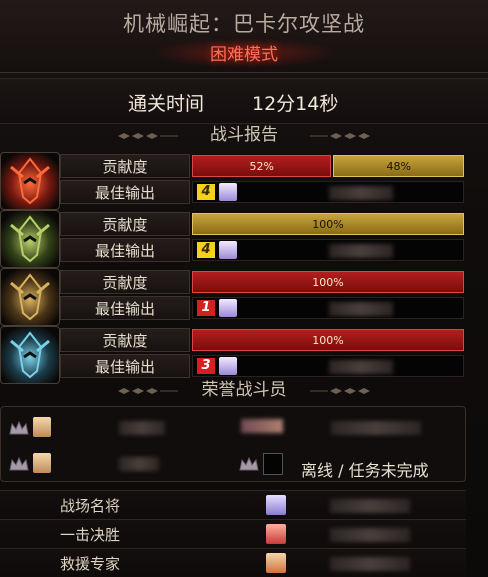  I want to click on rank-badge: 1, so click(206, 308).